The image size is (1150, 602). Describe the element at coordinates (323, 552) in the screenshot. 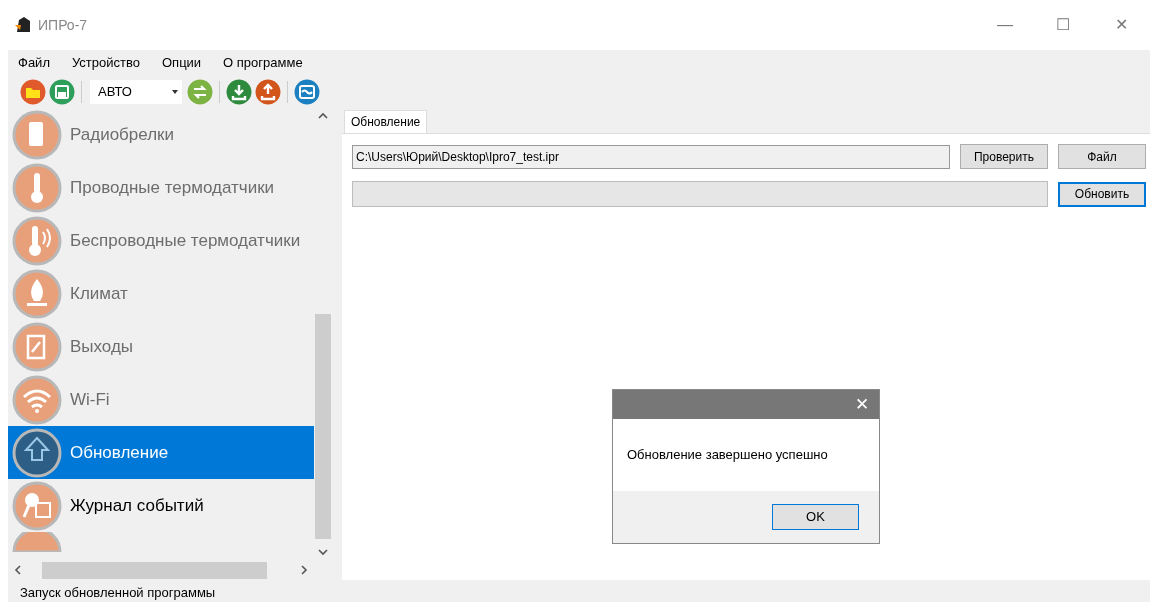

I see `scroll-down-icon` at that location.